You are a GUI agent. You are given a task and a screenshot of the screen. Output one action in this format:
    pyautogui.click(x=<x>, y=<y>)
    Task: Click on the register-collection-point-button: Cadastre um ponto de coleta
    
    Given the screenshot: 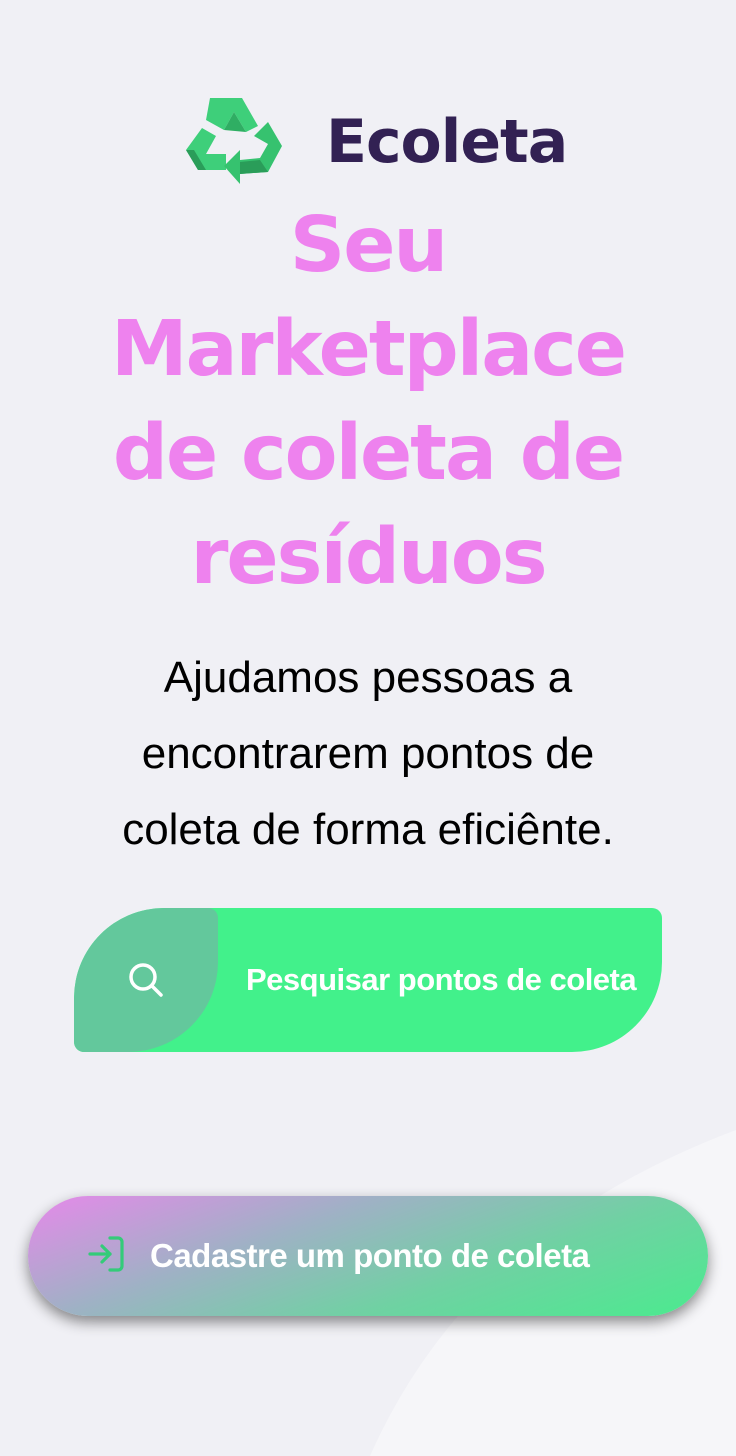 What is the action you would take?
    pyautogui.click(x=368, y=1256)
    